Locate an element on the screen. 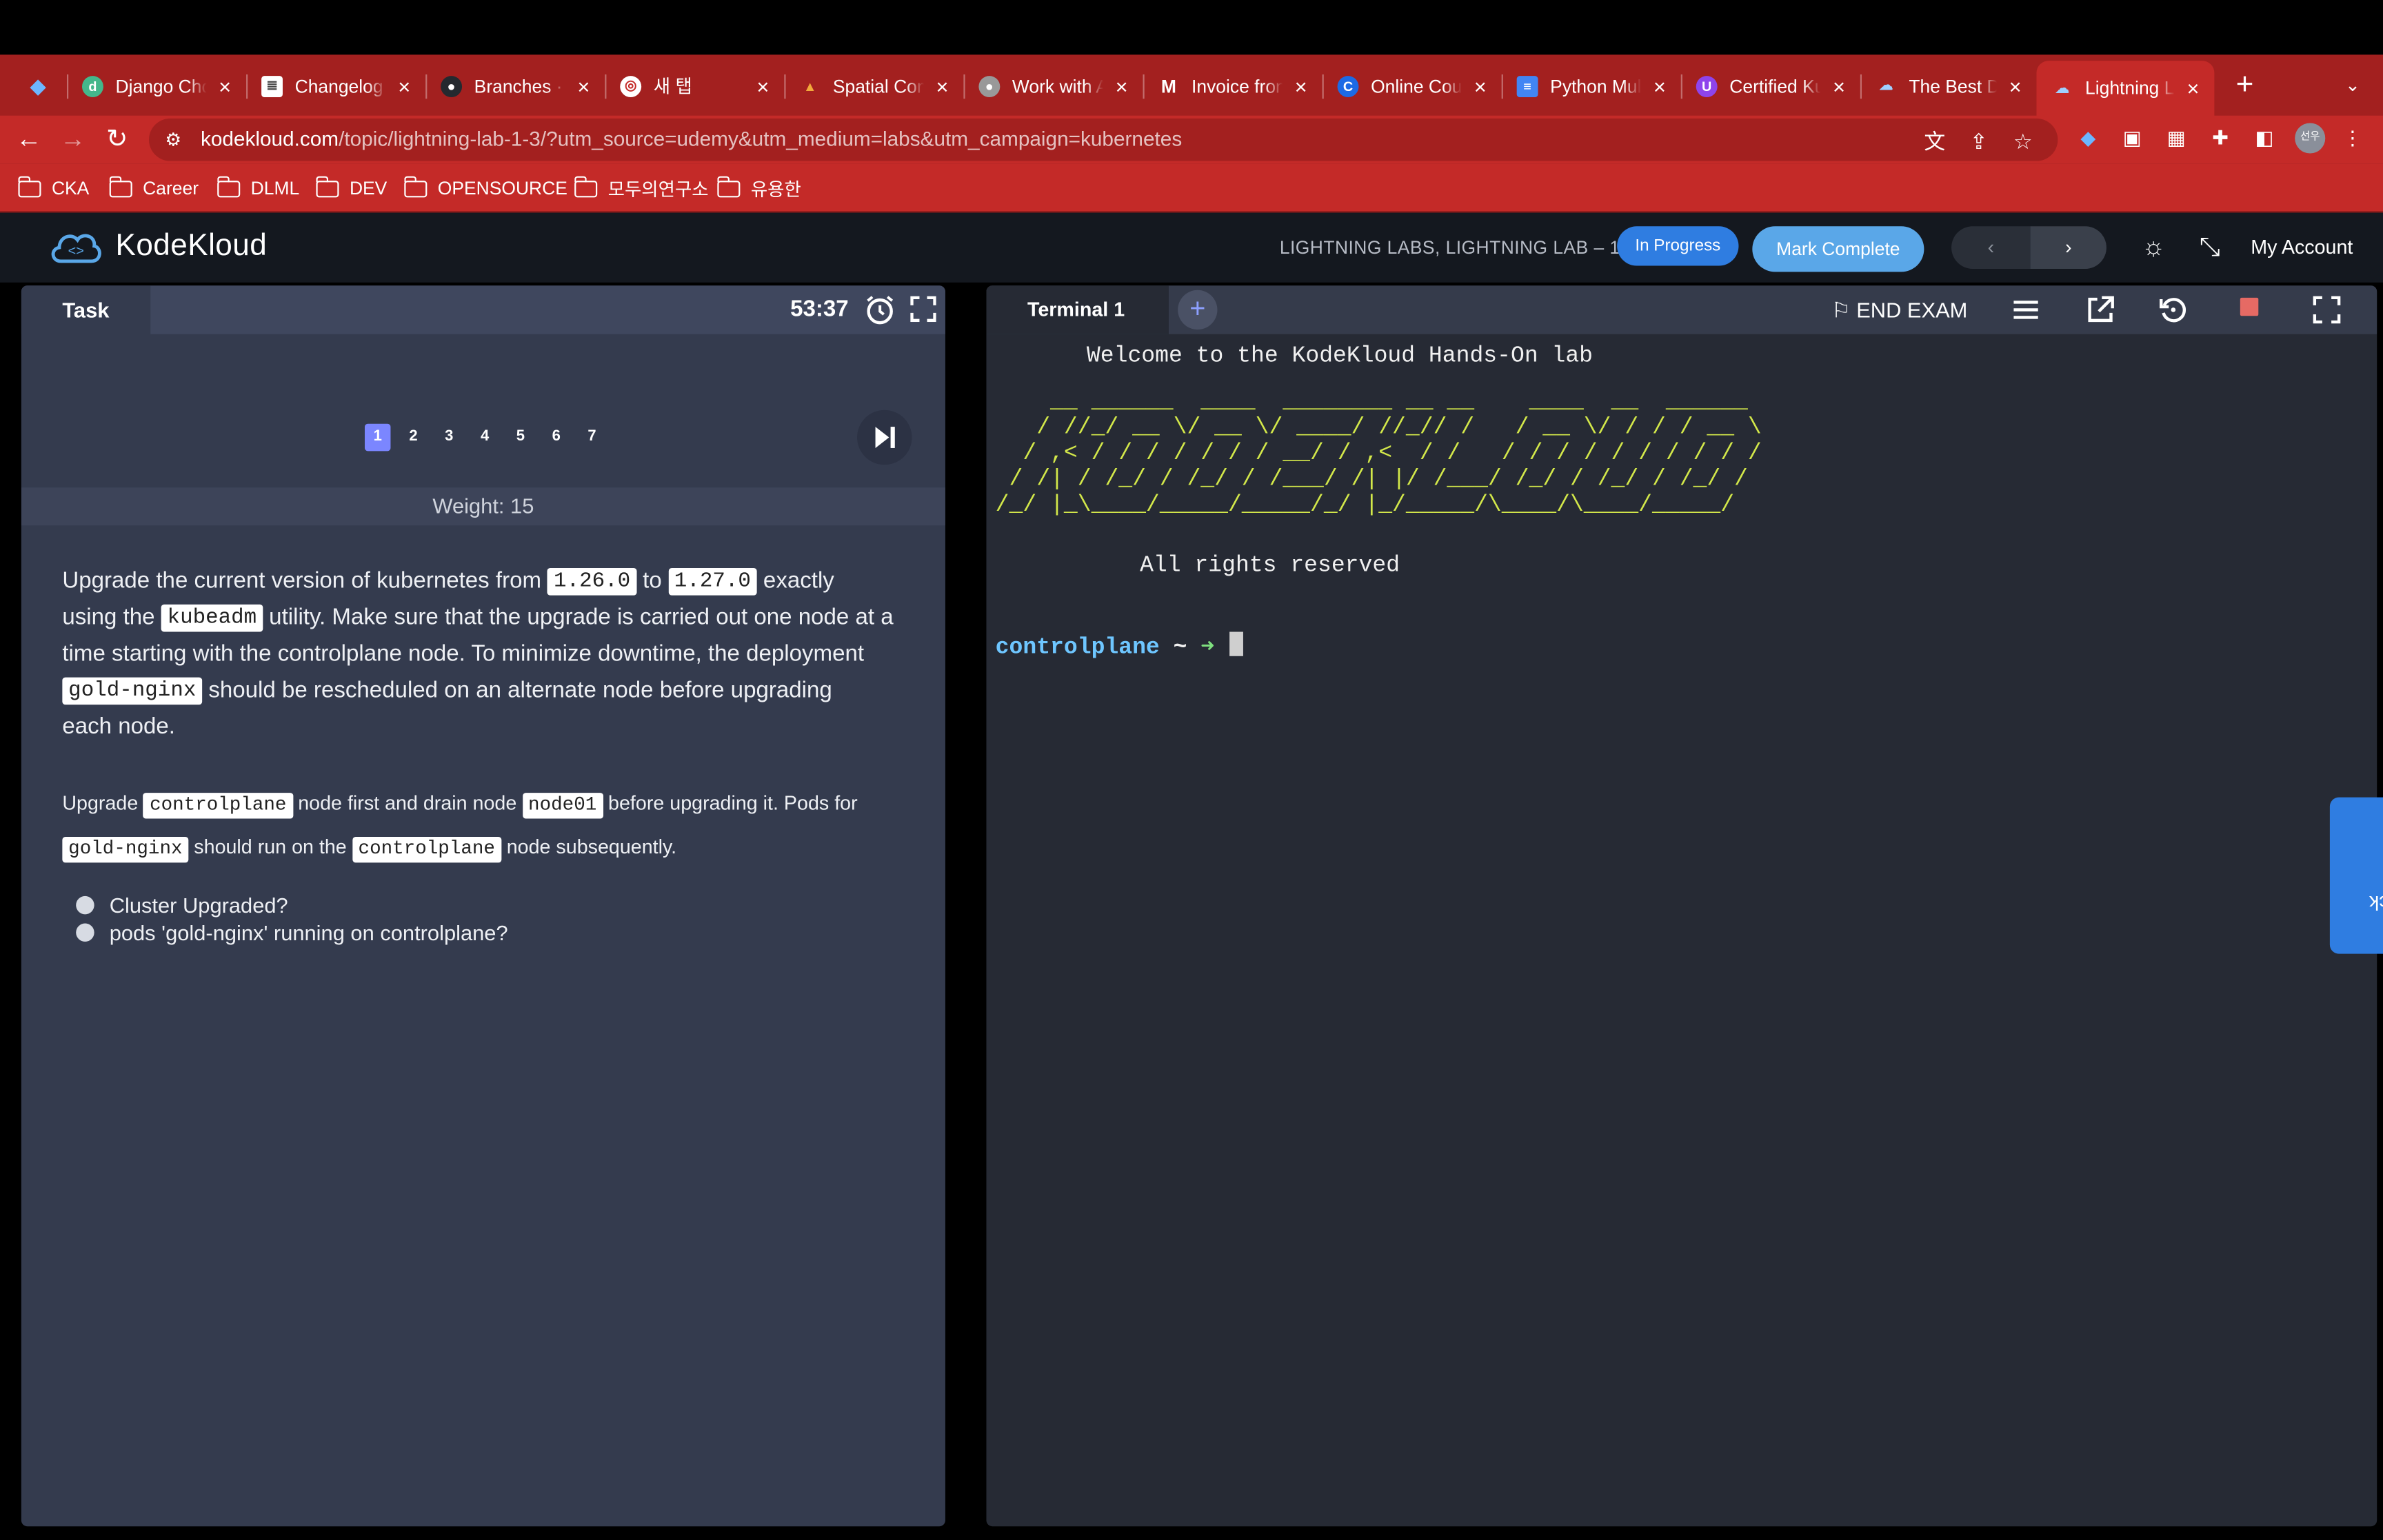  gem-icon: ◆ is located at coordinates (38, 85).